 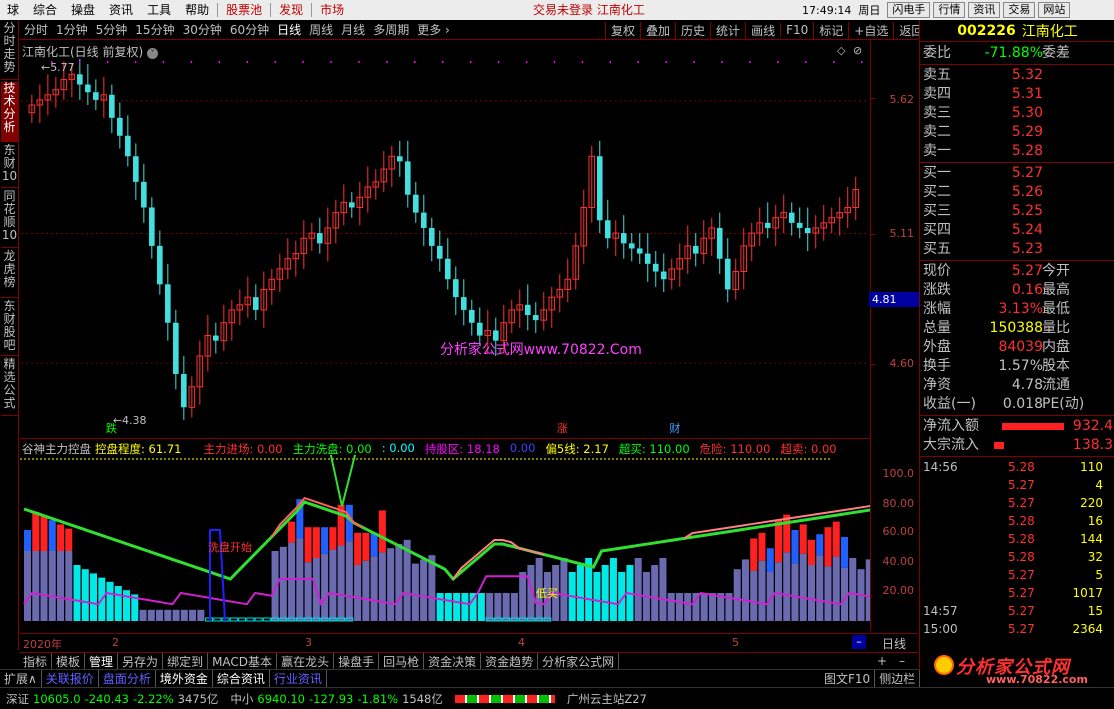 I want to click on left-tab-5: 东财股吧, so click(x=9, y=328).